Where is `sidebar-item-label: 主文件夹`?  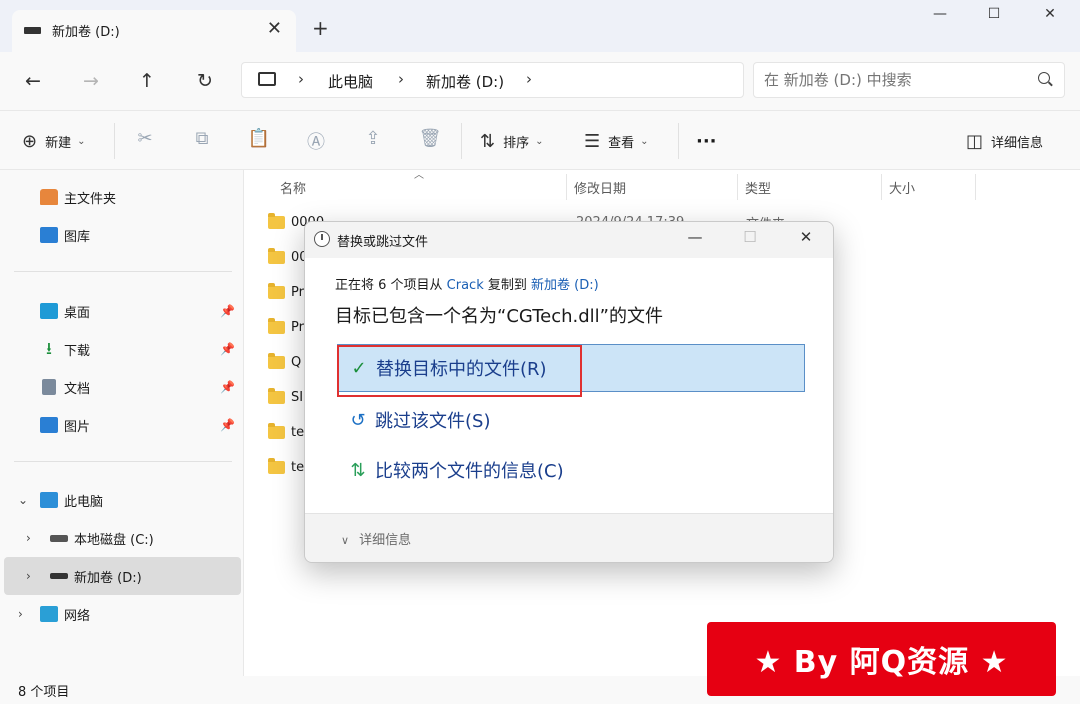
sidebar-item-label: 主文件夹 is located at coordinates (90, 199).